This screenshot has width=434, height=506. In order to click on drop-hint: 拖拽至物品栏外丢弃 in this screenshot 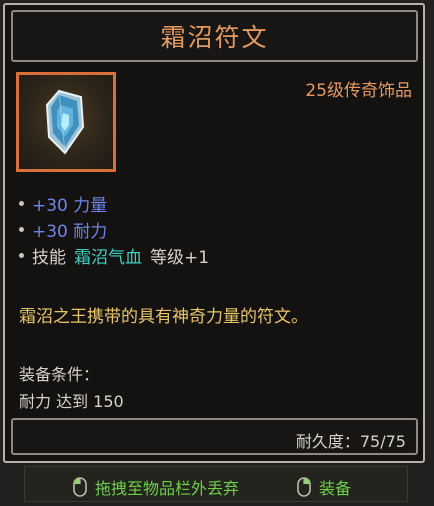, I will do `click(156, 487)`.